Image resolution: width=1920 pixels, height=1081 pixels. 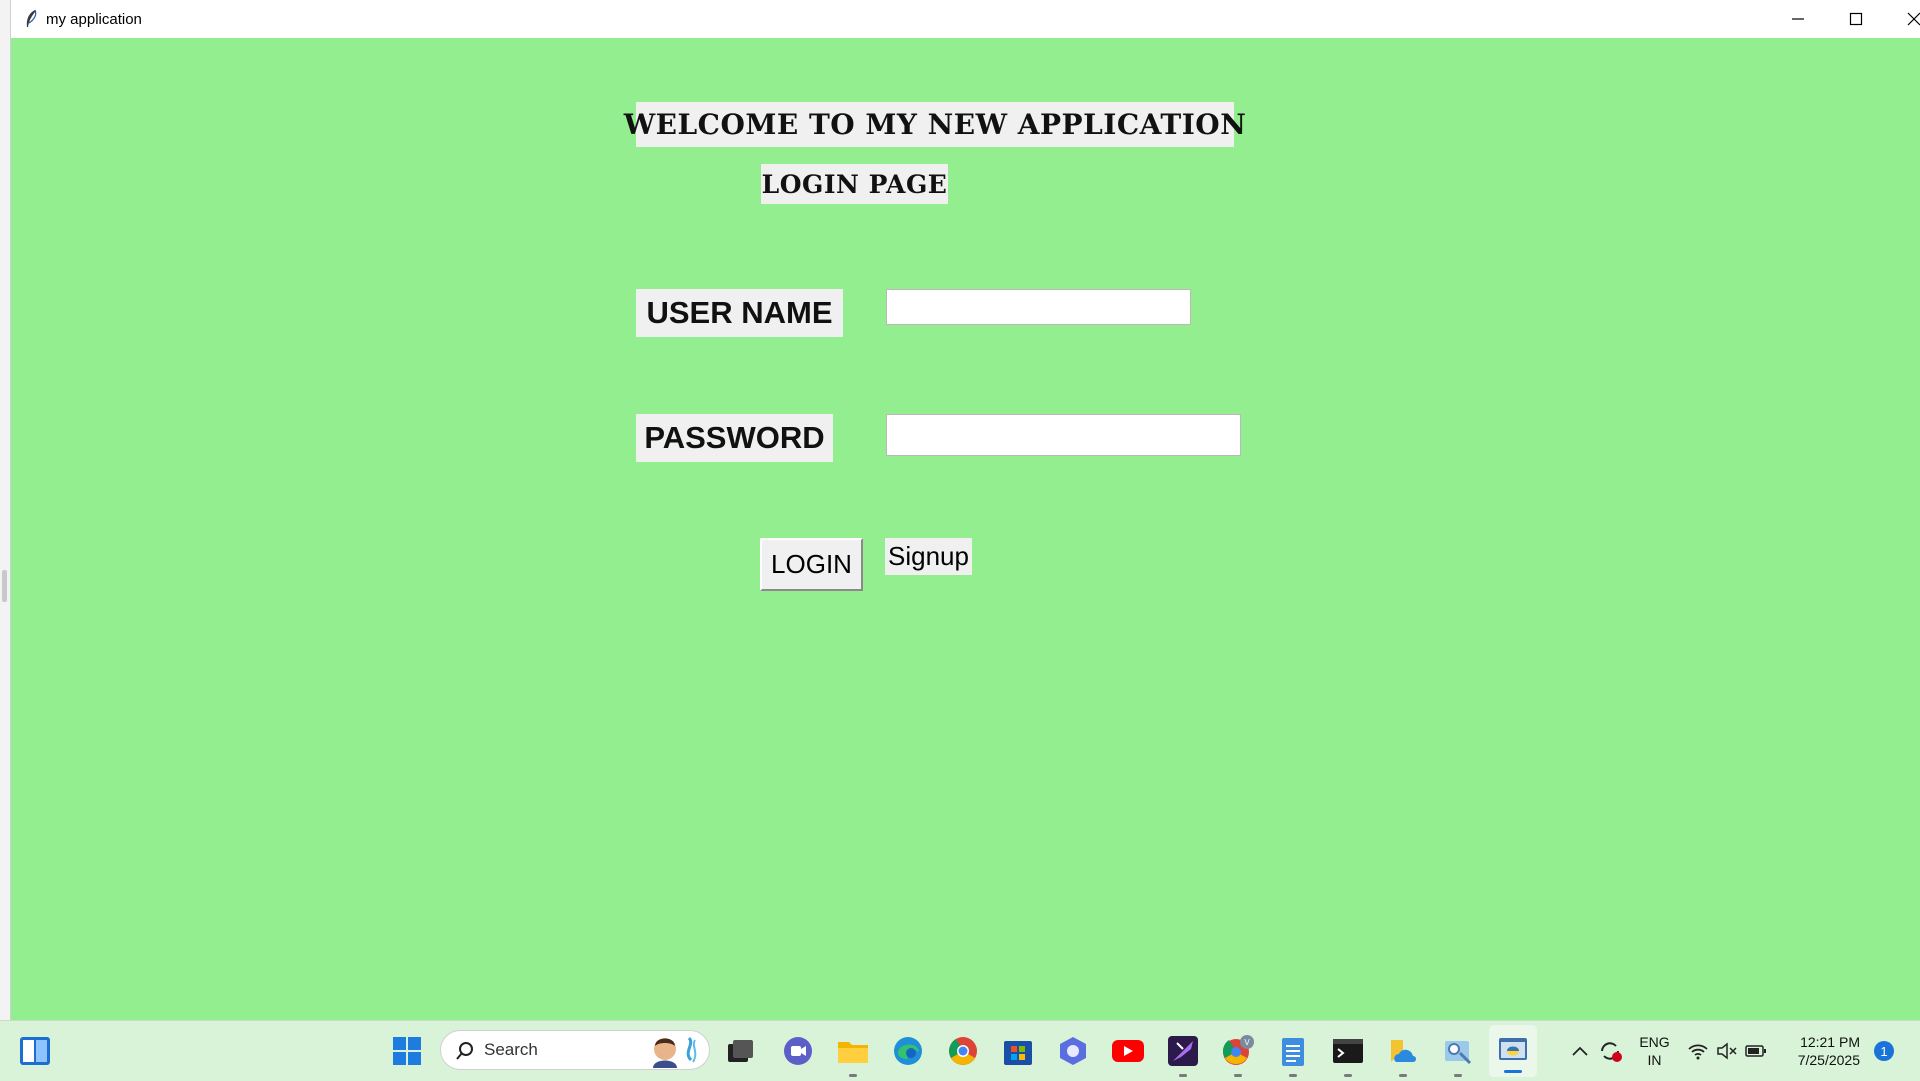 I want to click on store-button, so click(x=1018, y=1051).